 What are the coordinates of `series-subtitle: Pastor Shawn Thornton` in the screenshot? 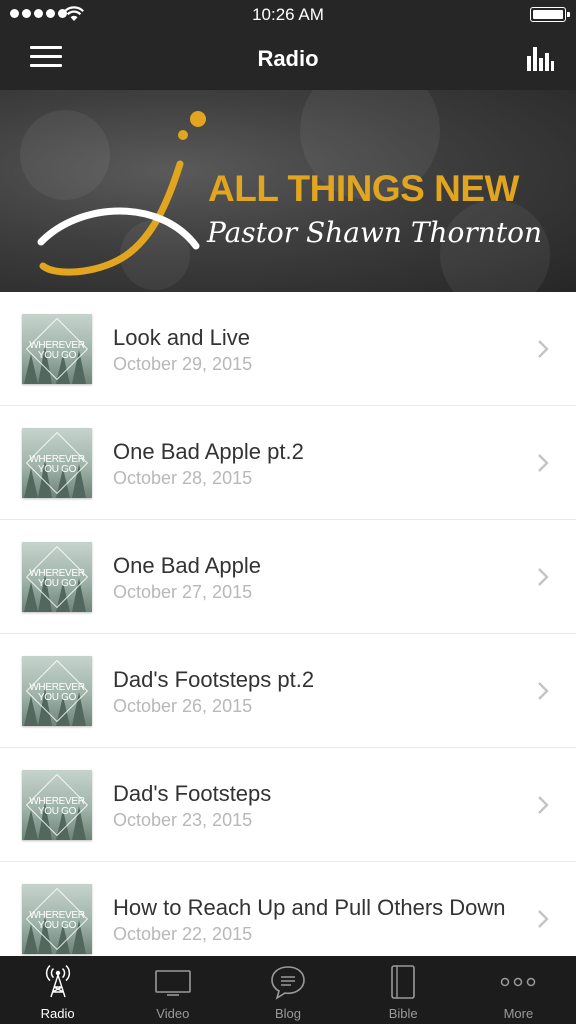 It's located at (374, 232).